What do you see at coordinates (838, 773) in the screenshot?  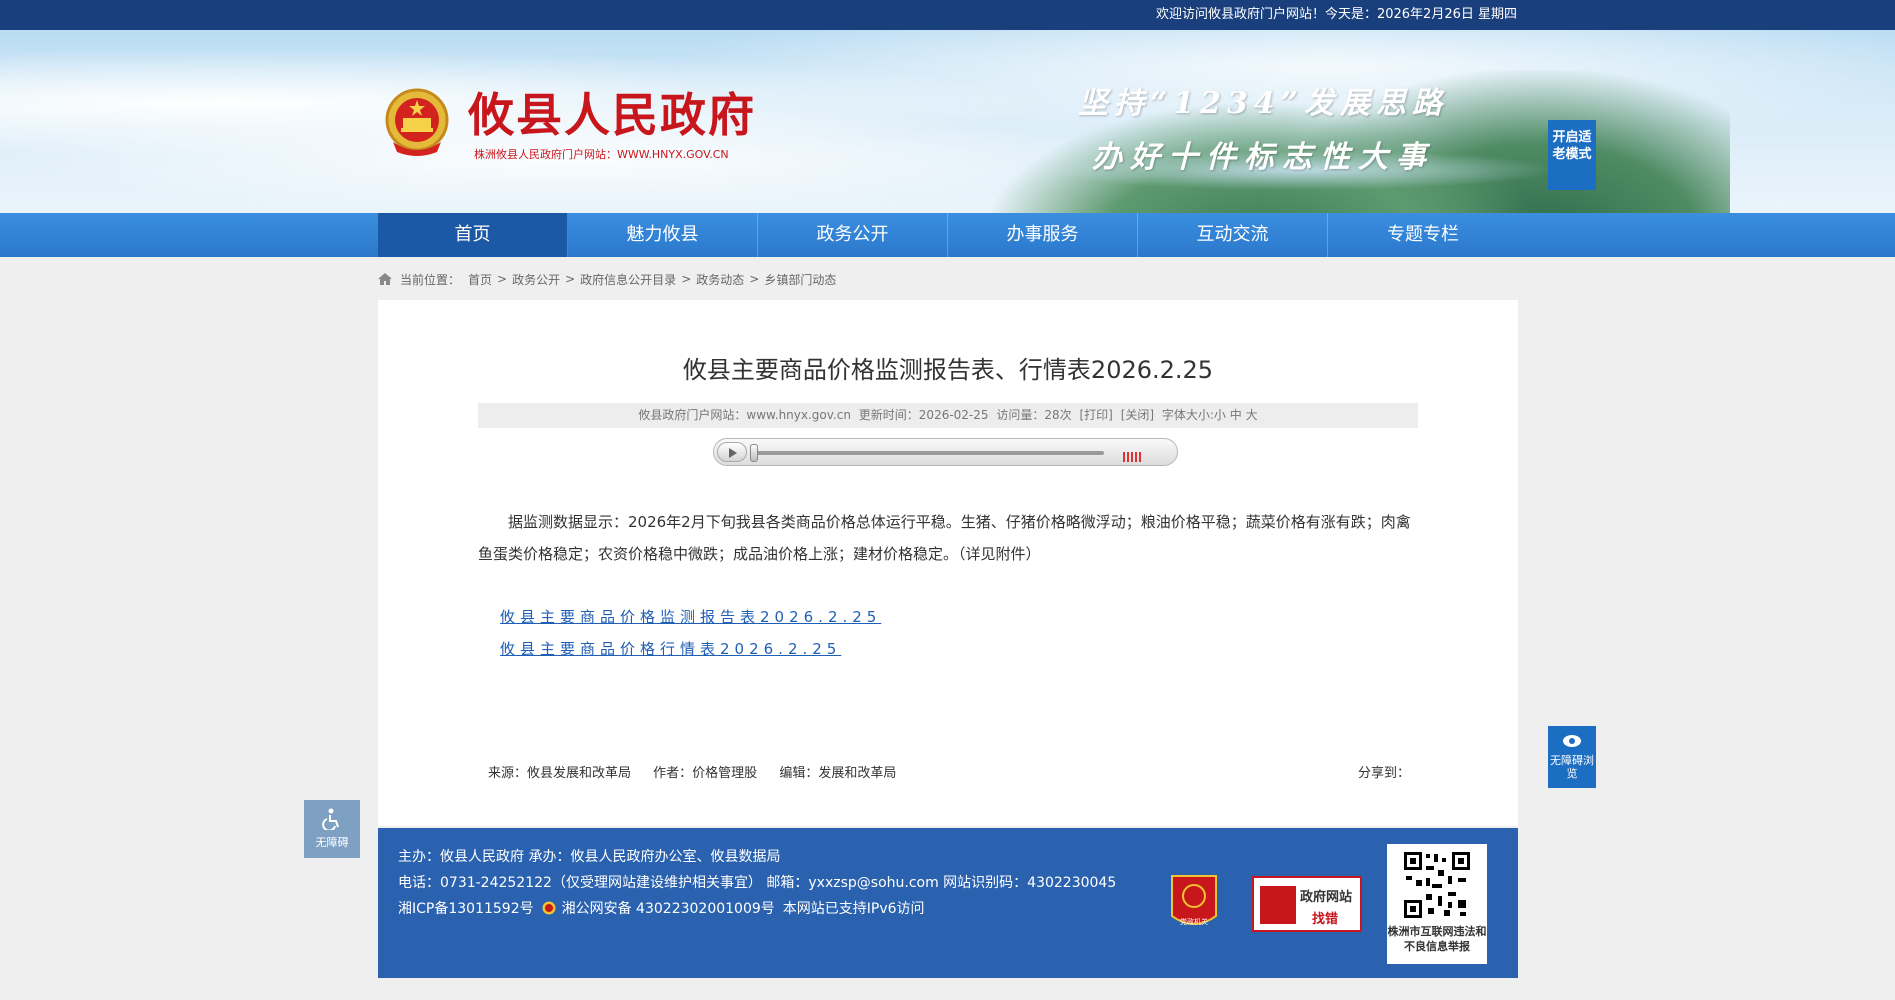 I see `article-editor: 编辑：发展和改革局` at bounding box center [838, 773].